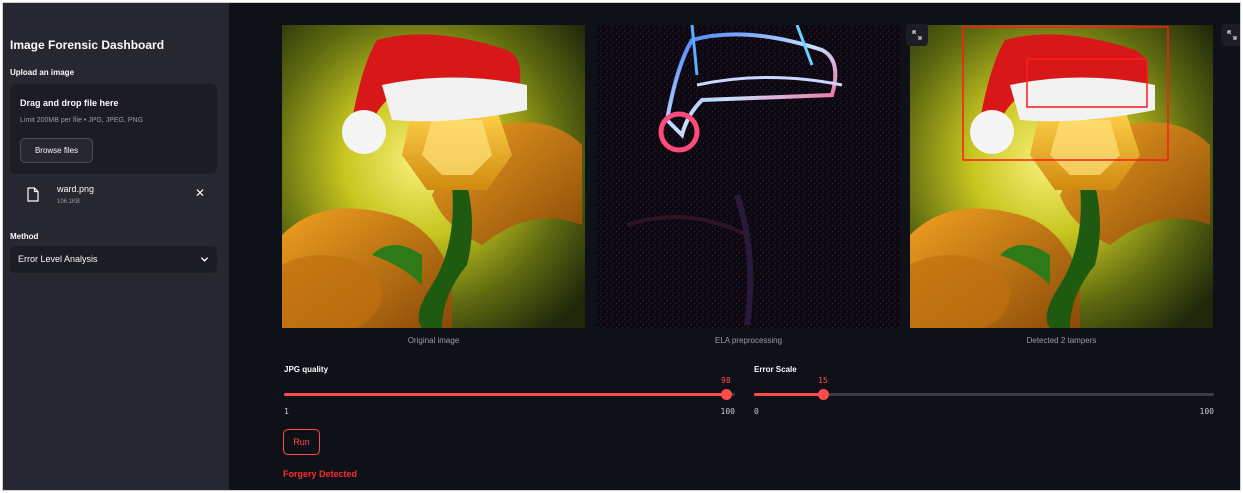  What do you see at coordinates (24, 236) in the screenshot?
I see `method-label: Method` at bounding box center [24, 236].